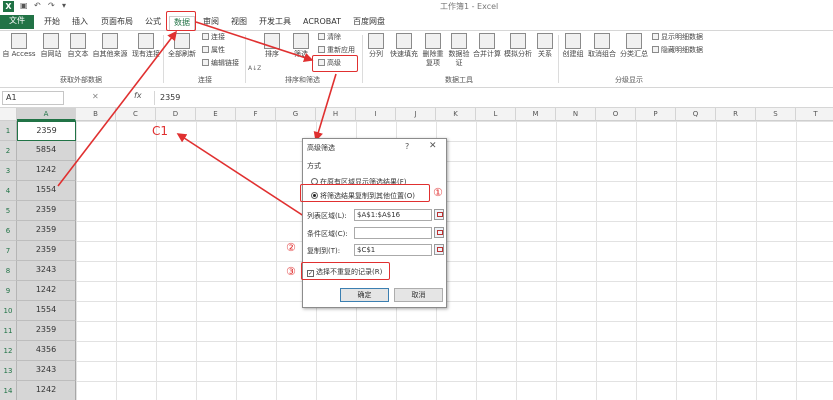 This screenshot has width=833, height=400. Describe the element at coordinates (19, 46) in the screenshot. I see `from-access-button: 自 Access` at that location.